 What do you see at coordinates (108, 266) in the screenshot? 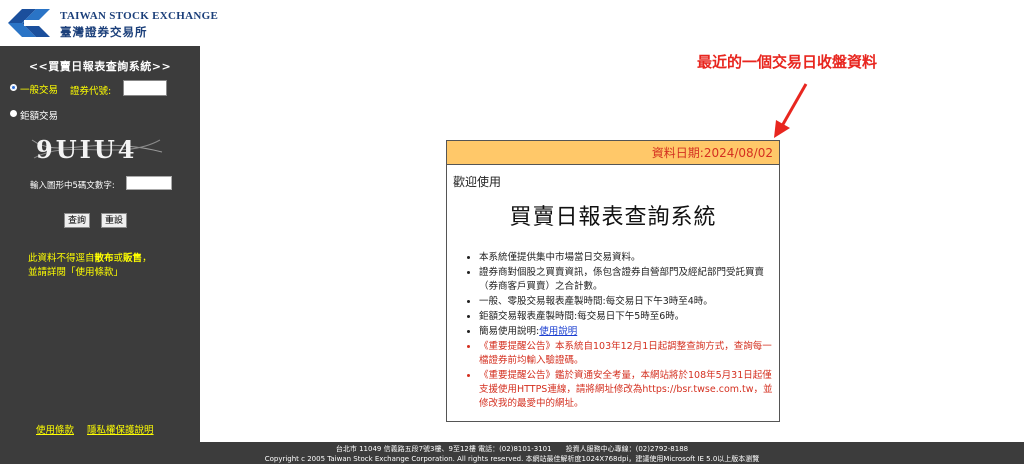
I see `usage-notice: 此資料不得逕自散布或販售， 並請詳閱「使用條款」` at bounding box center [108, 266].